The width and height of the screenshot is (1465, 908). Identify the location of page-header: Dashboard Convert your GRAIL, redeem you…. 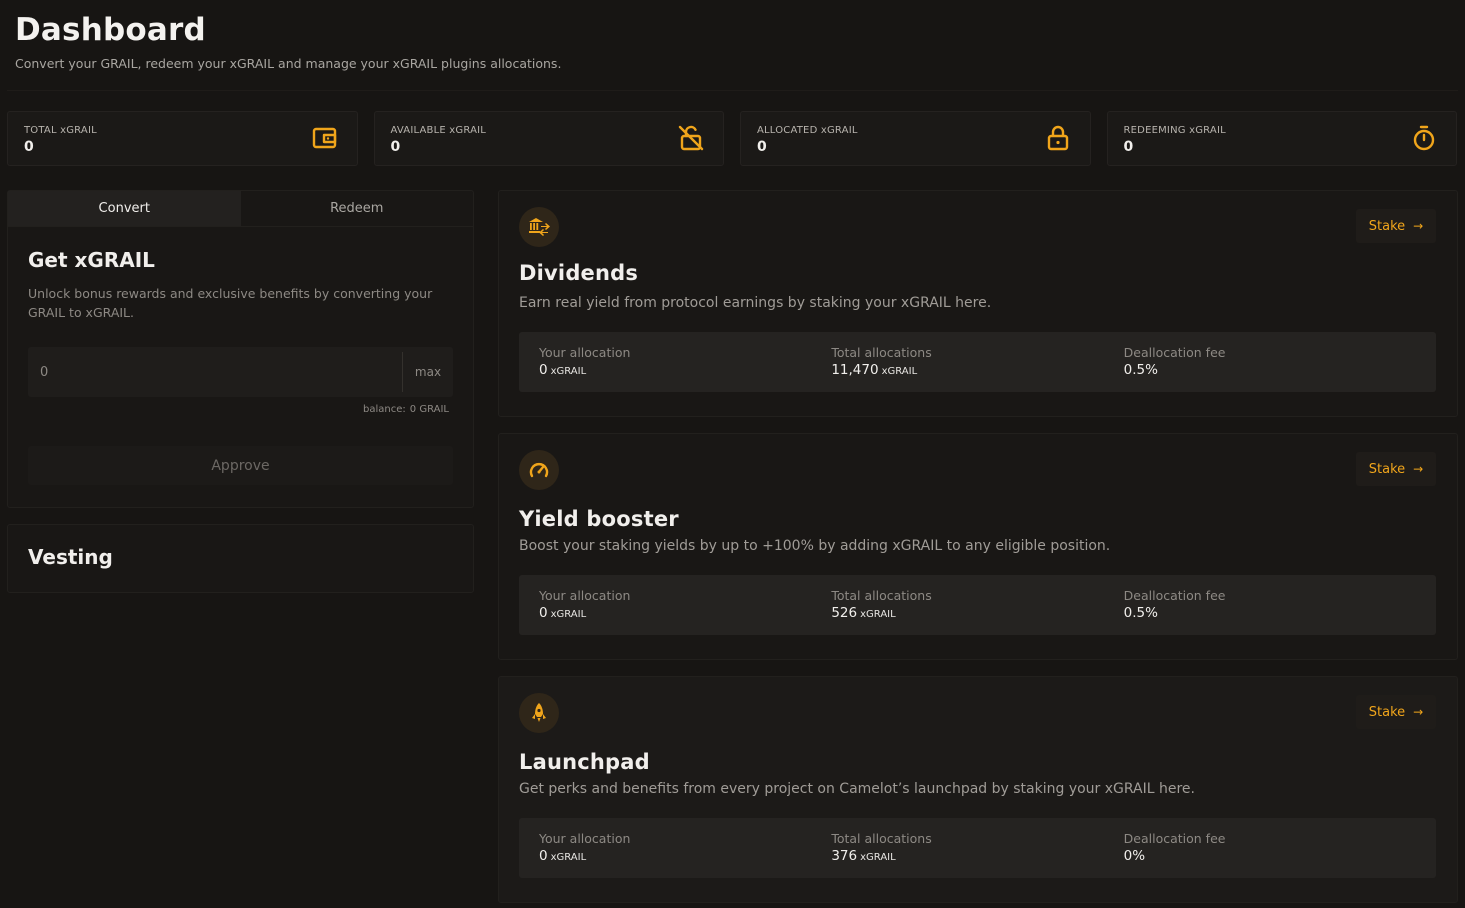
(288, 41).